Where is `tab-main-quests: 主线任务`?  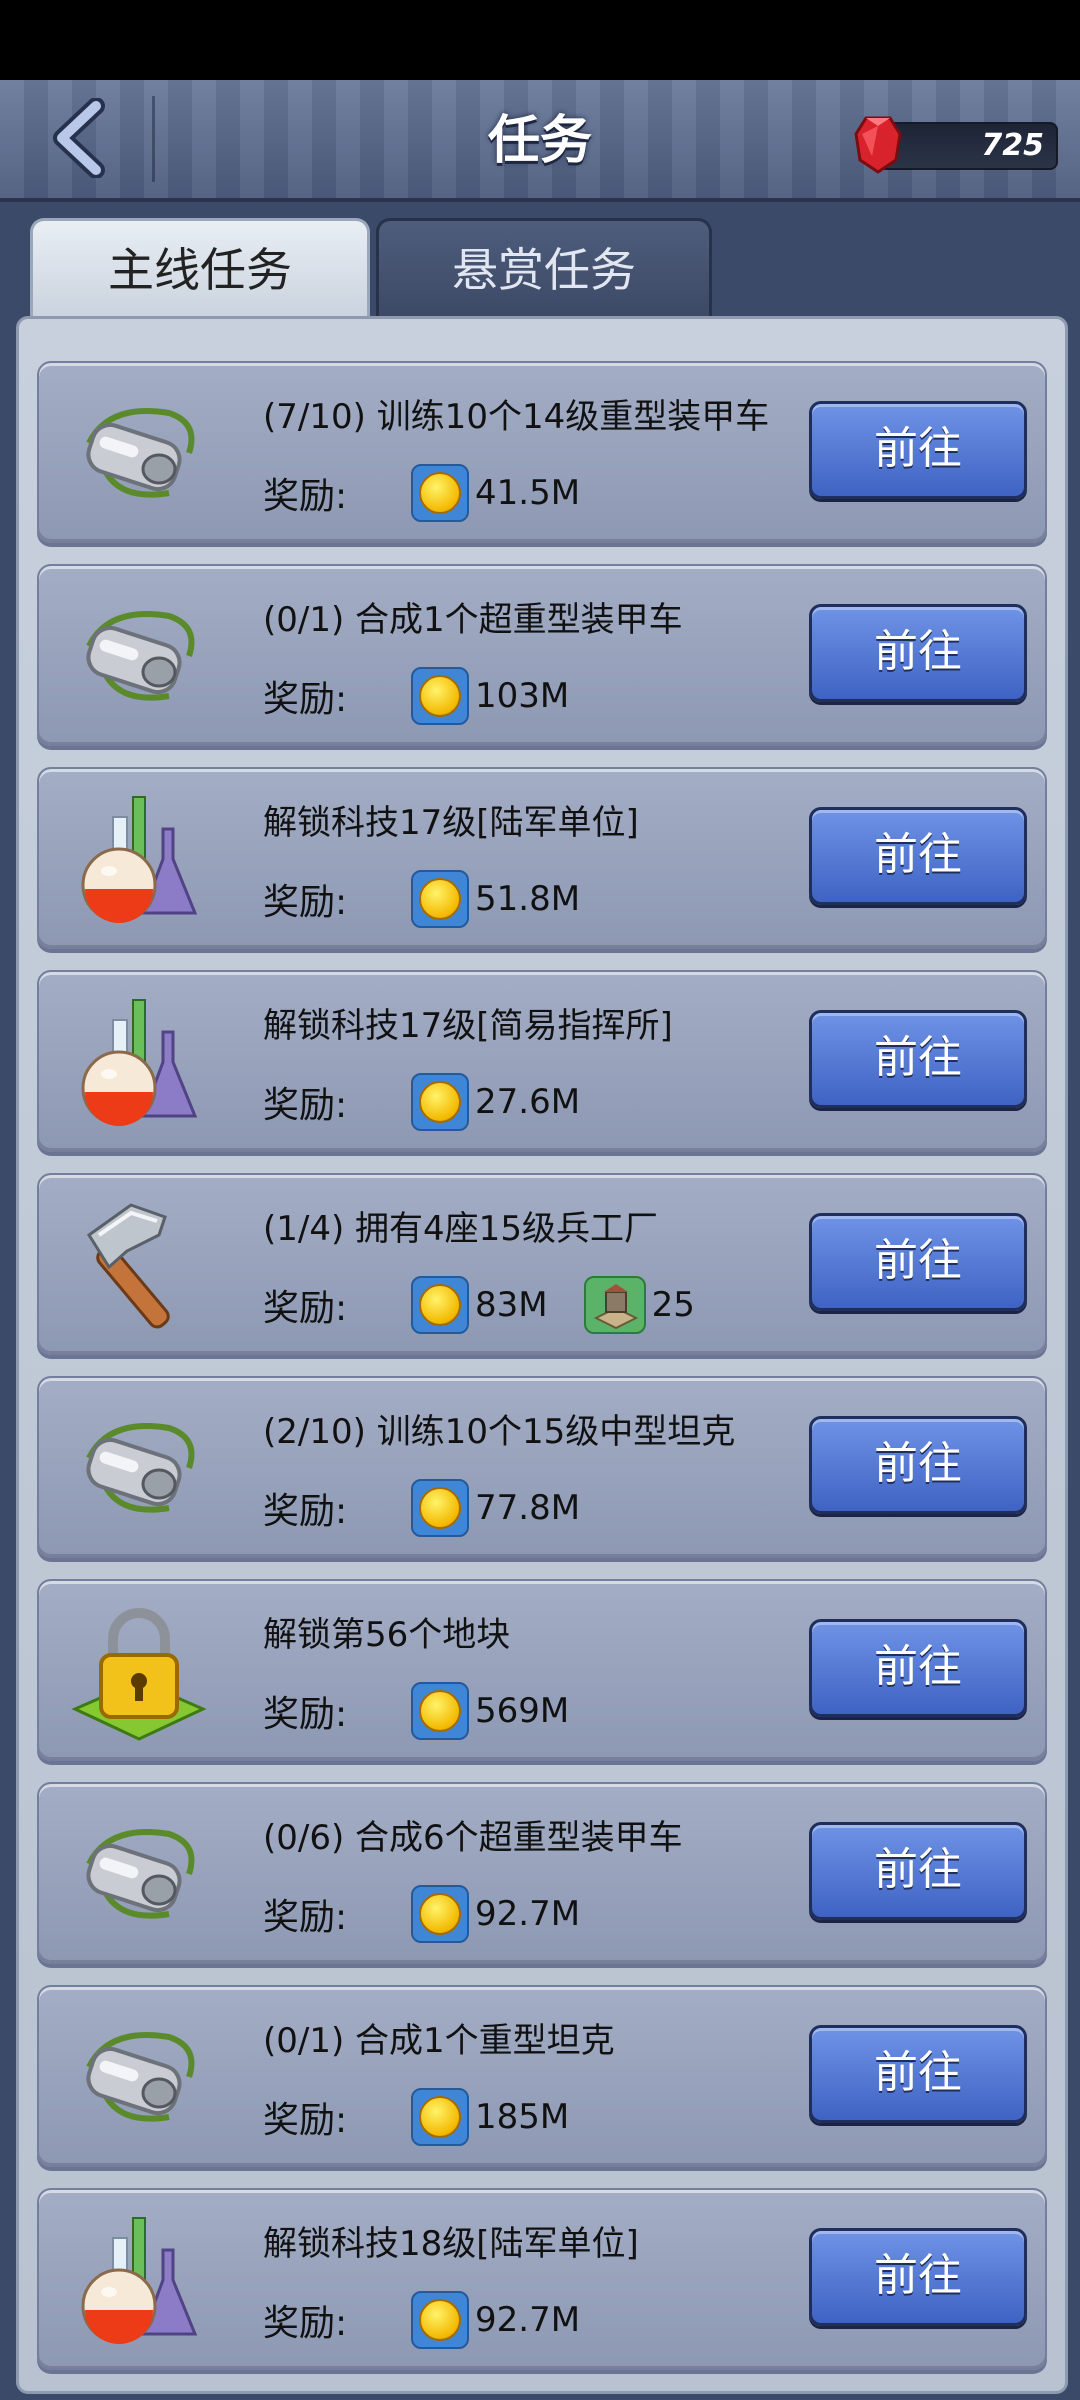 tab-main-quests: 主线任务 is located at coordinates (200, 268).